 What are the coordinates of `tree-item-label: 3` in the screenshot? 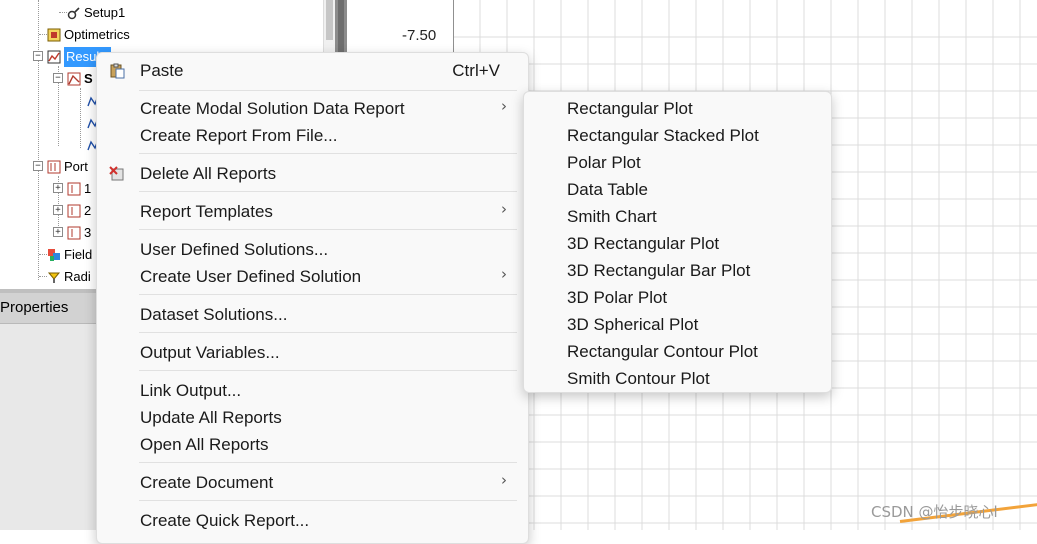 It's located at (88, 232).